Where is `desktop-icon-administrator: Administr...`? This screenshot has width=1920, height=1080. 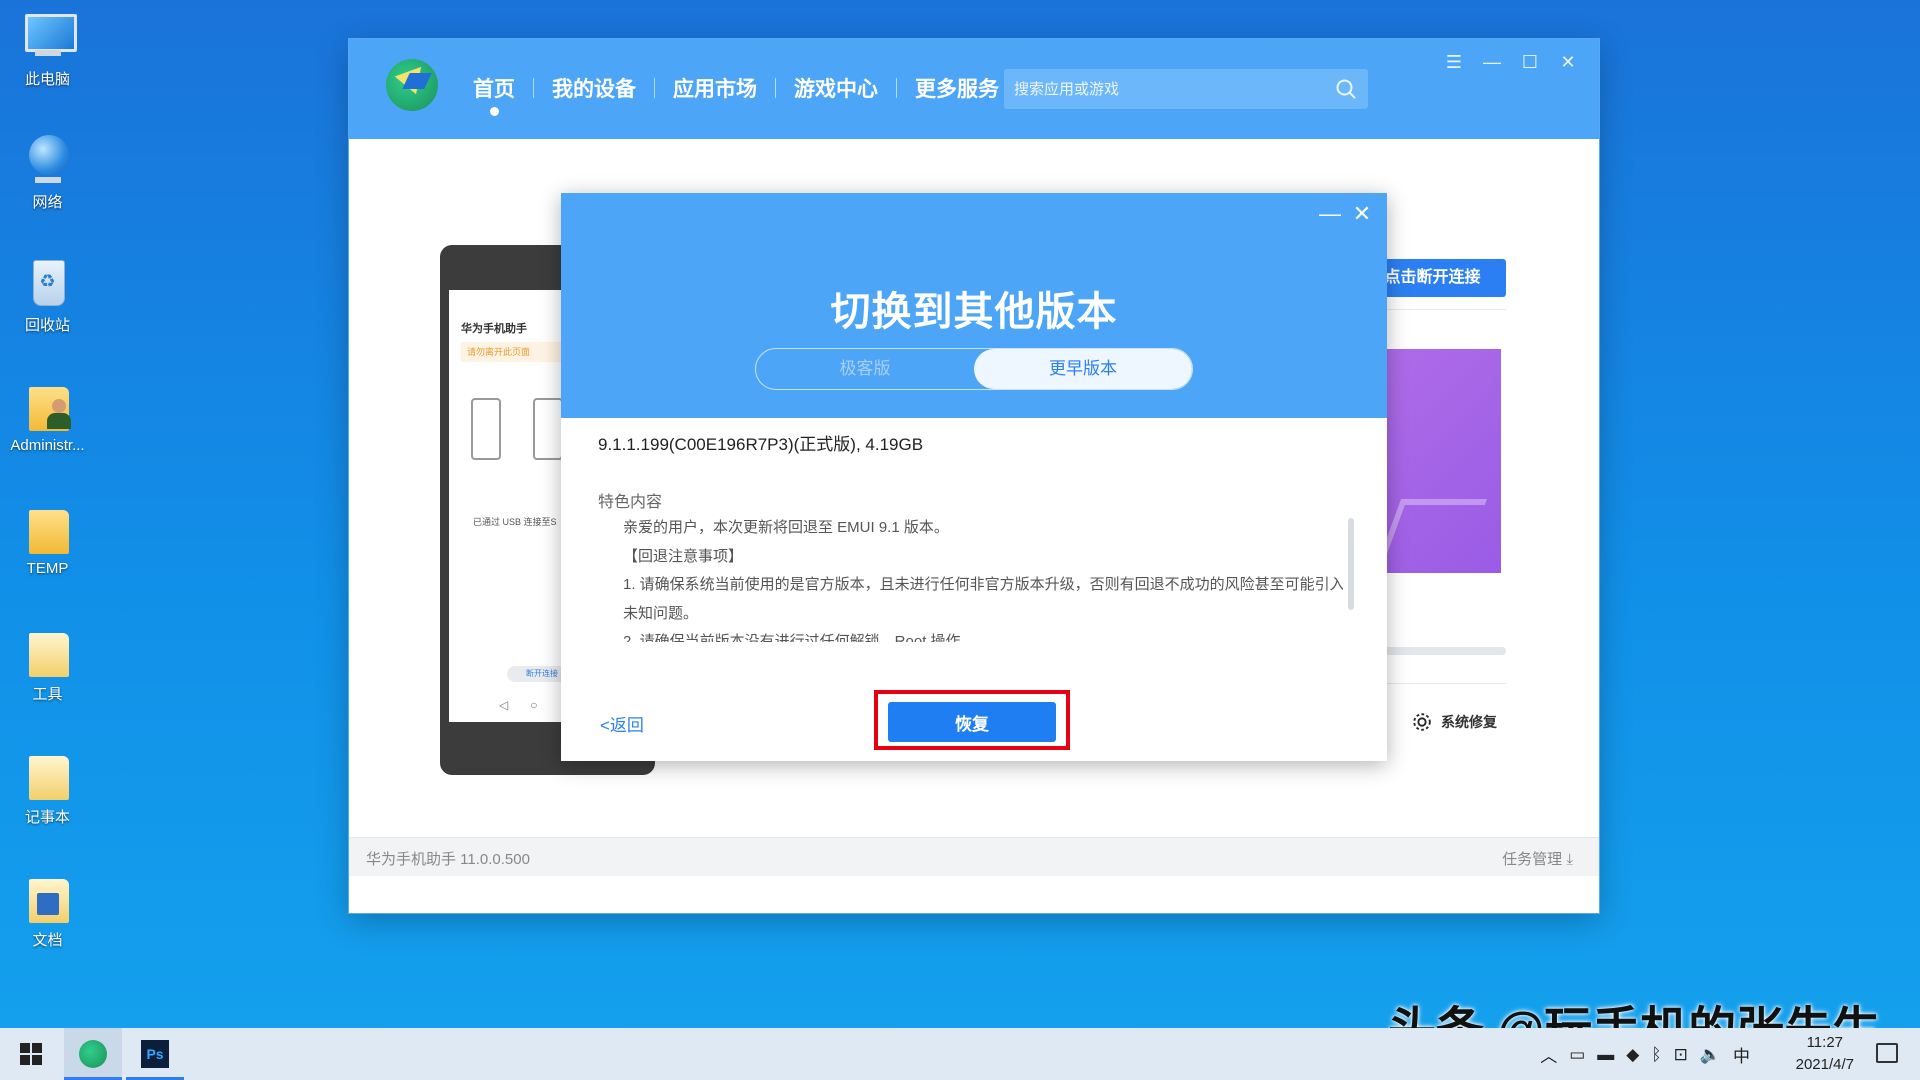
desktop-icon-administrator: Administr... is located at coordinates (47, 424).